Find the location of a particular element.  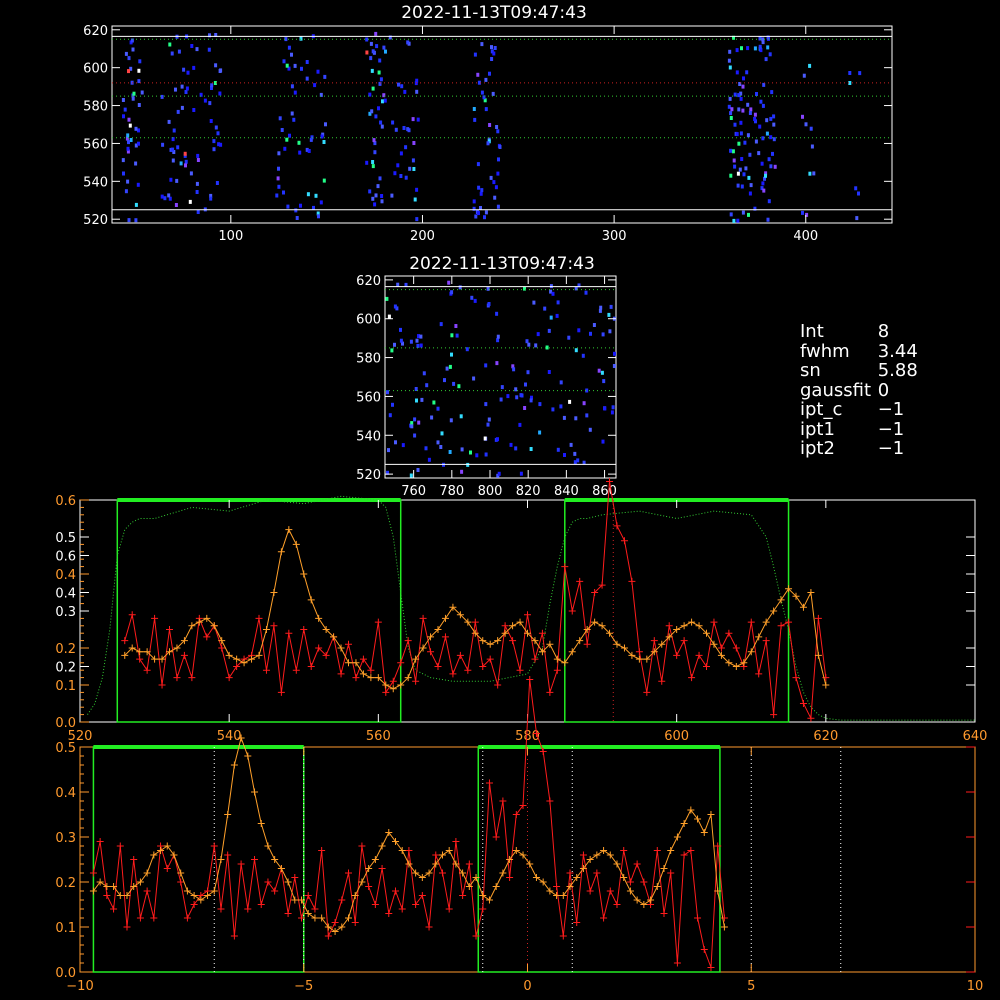

top-ytick-label: 520 is located at coordinates (95, 220).